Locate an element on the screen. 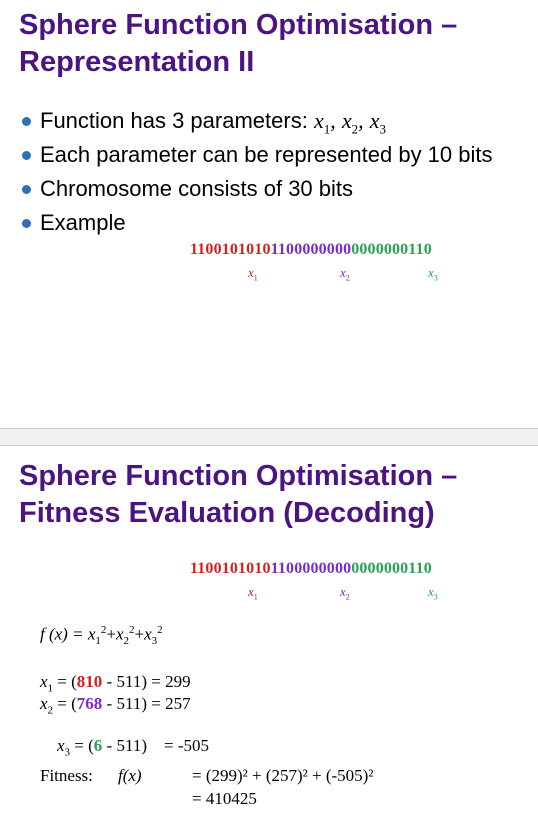 The height and width of the screenshot is (813, 538). bullet-item: Function has 3 parameters: x1, x2, x3 is located at coordinates (257, 121).